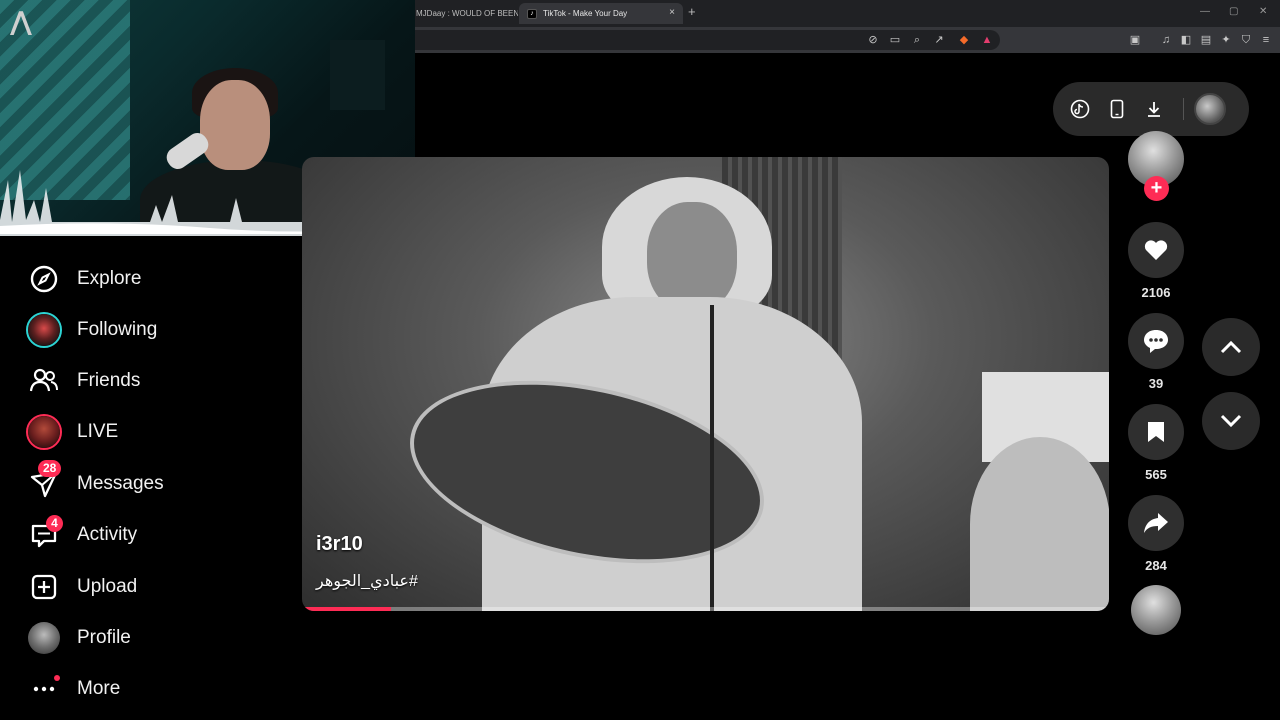 This screenshot has height=720, width=1280. What do you see at coordinates (156, 432) in the screenshot?
I see `sidebar-item-live: LIVE` at bounding box center [156, 432].